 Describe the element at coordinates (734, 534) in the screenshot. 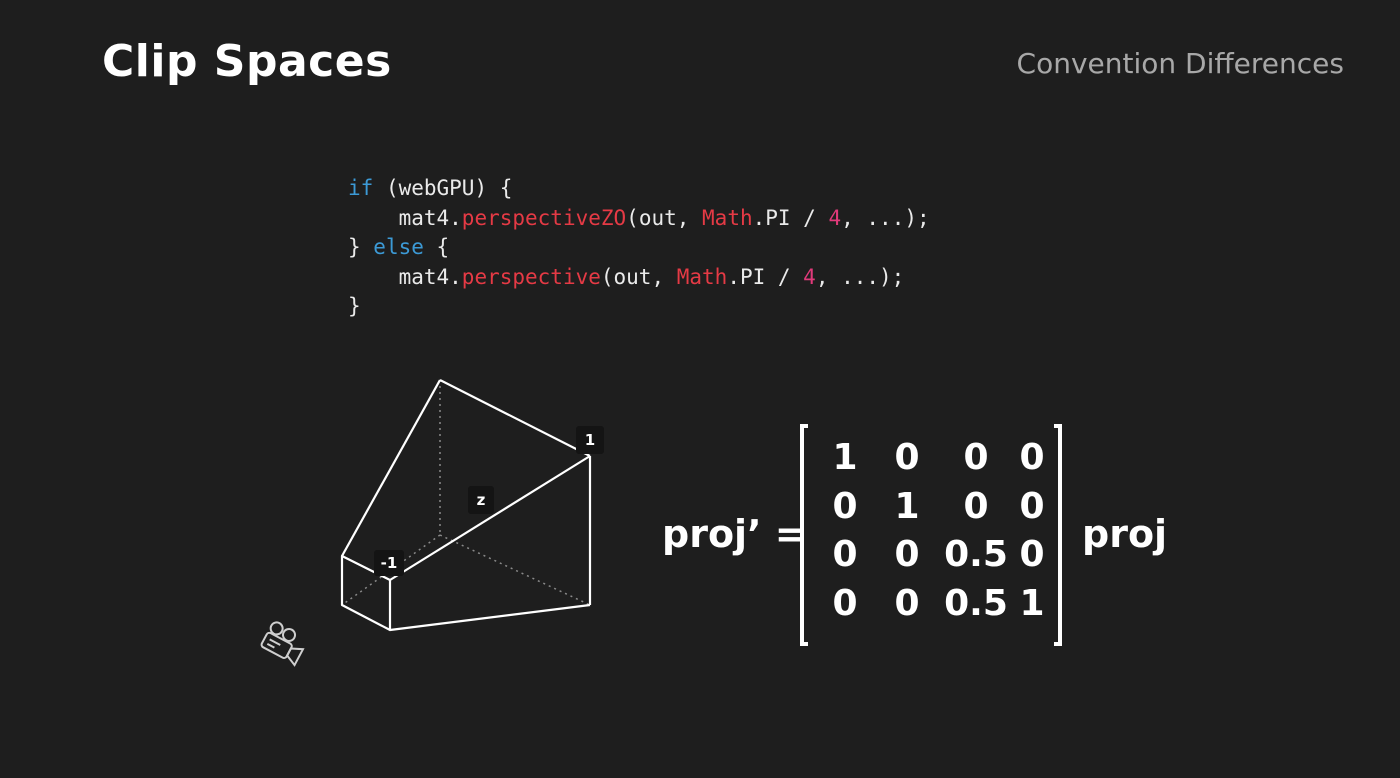

I see `equation-lhs: proj’ =` at that location.